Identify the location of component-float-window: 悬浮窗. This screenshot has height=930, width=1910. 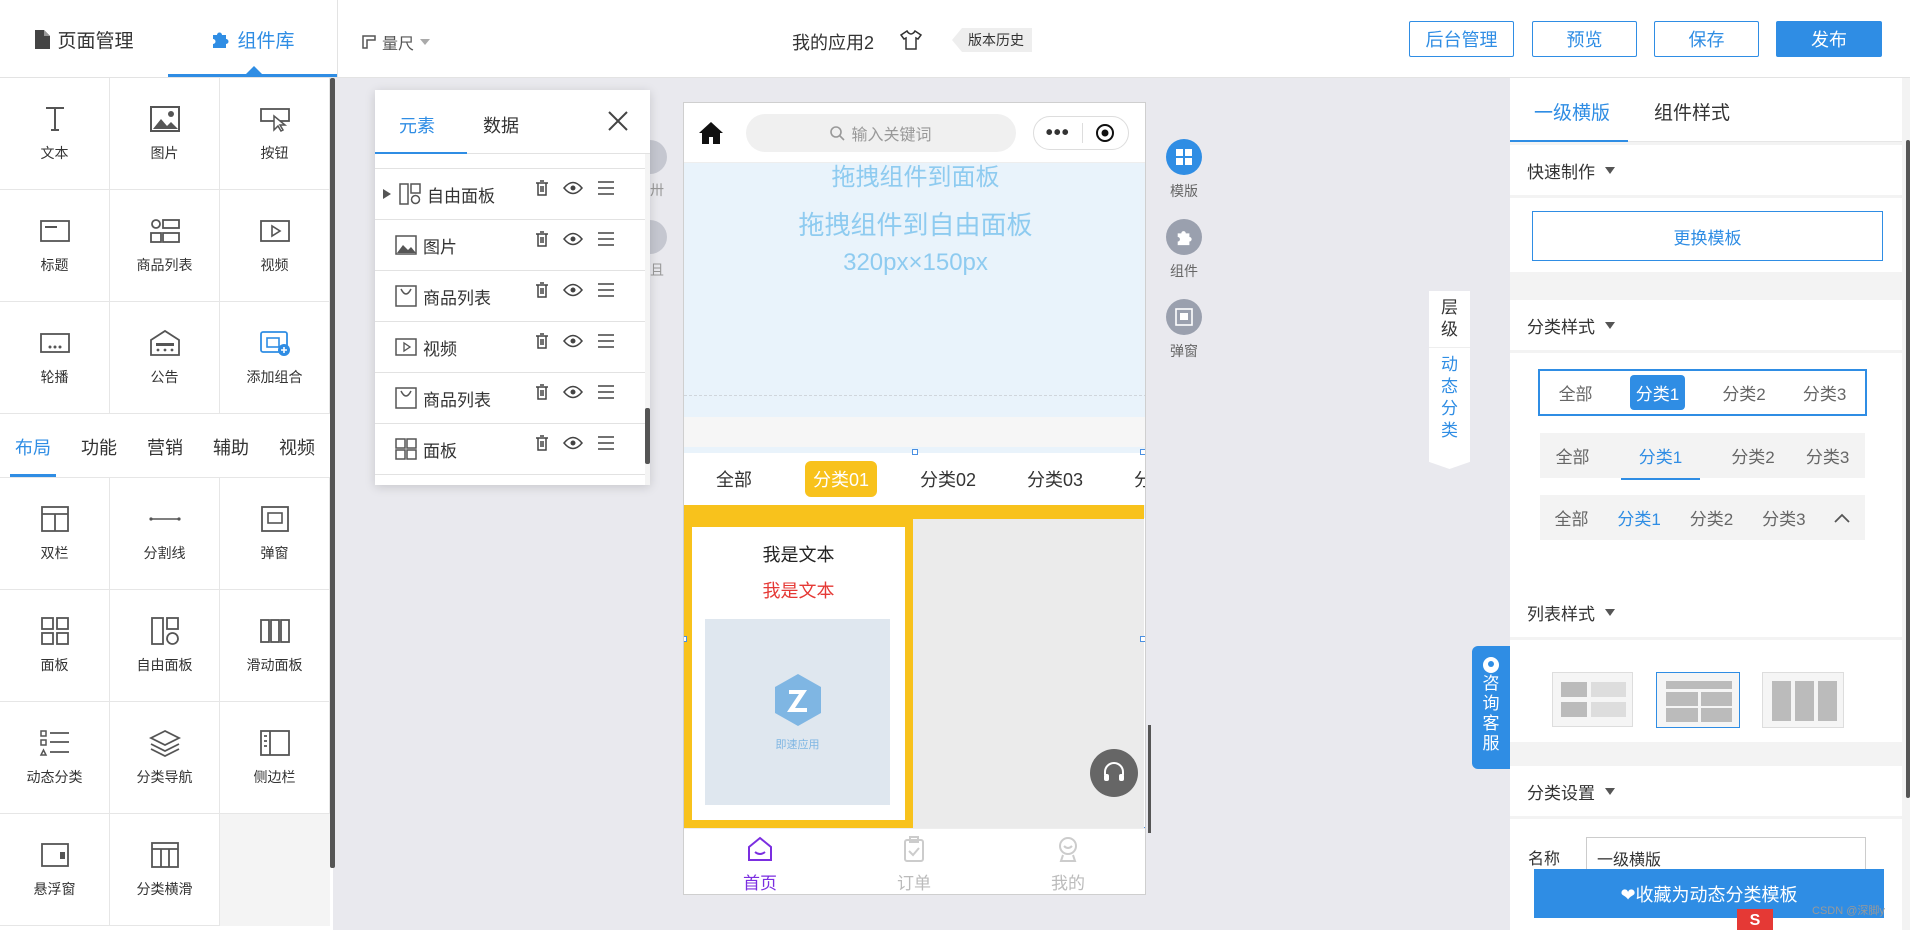
(55, 870).